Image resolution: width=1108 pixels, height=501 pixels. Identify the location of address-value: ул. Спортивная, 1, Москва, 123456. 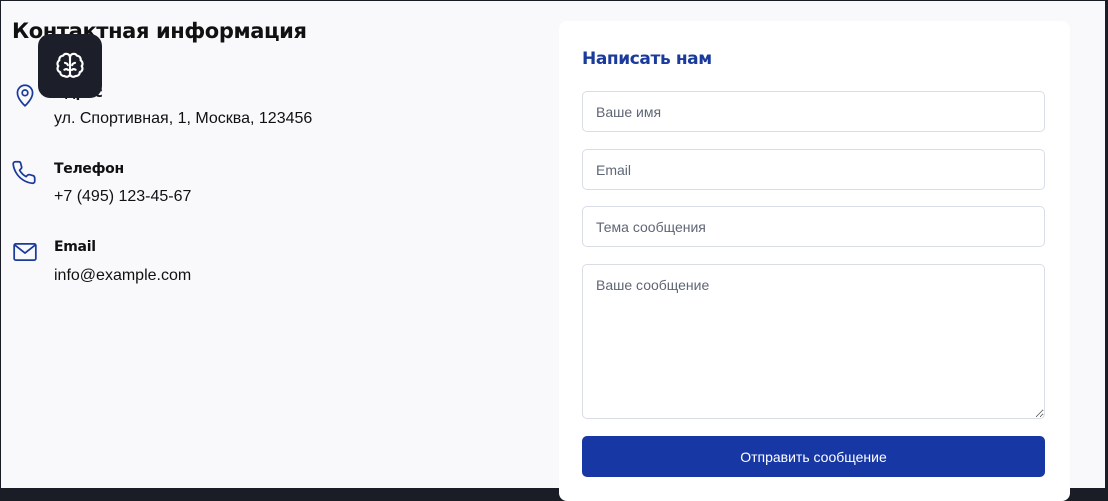
(183, 118).